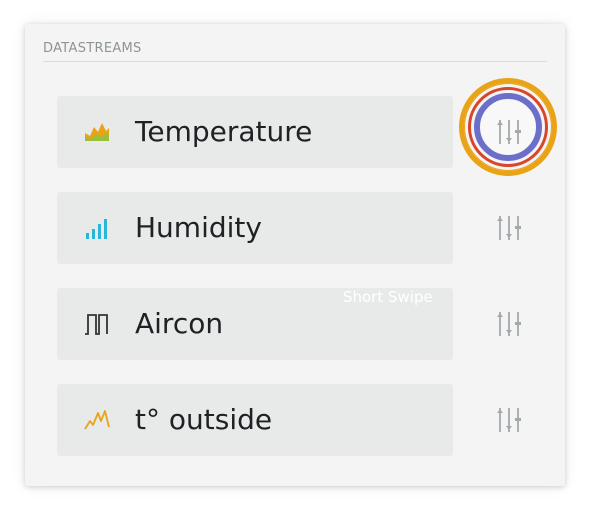  What do you see at coordinates (92, 48) in the screenshot?
I see `section-title: DATASTREAMS` at bounding box center [92, 48].